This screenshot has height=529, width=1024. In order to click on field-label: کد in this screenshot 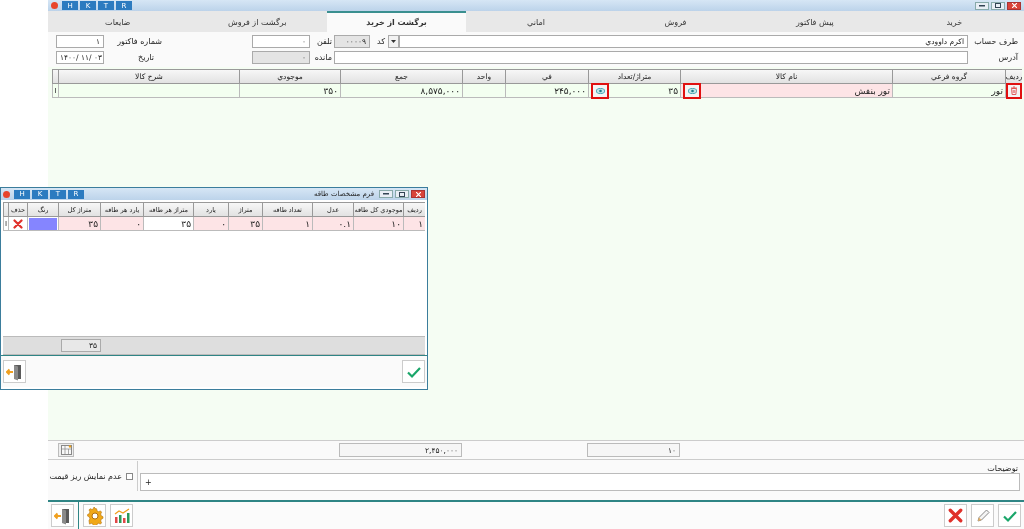, I will do `click(381, 41)`.